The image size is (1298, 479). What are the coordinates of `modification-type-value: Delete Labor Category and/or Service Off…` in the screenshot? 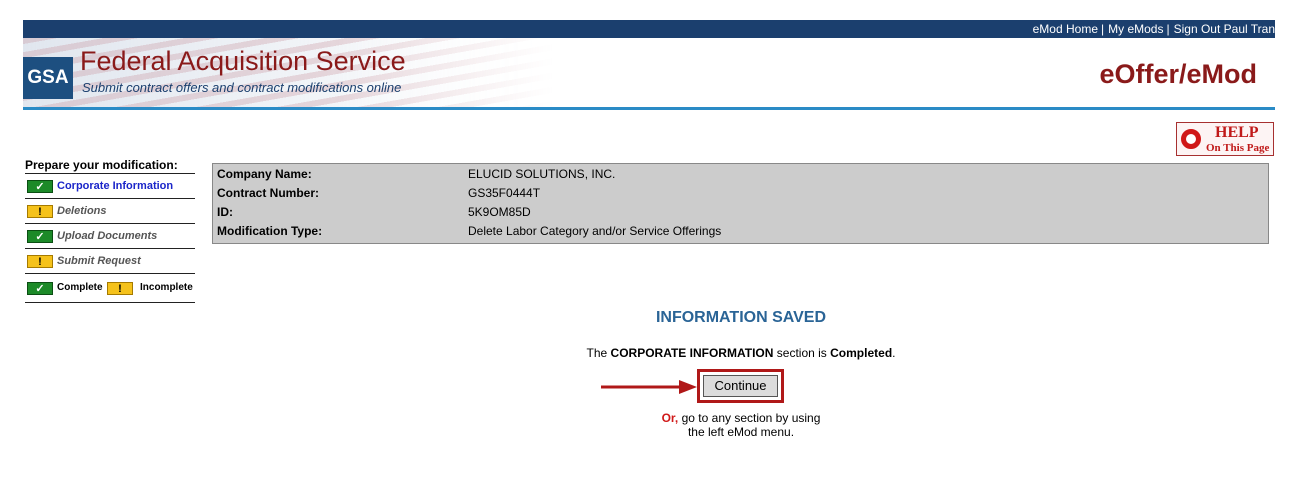 It's located at (595, 231).